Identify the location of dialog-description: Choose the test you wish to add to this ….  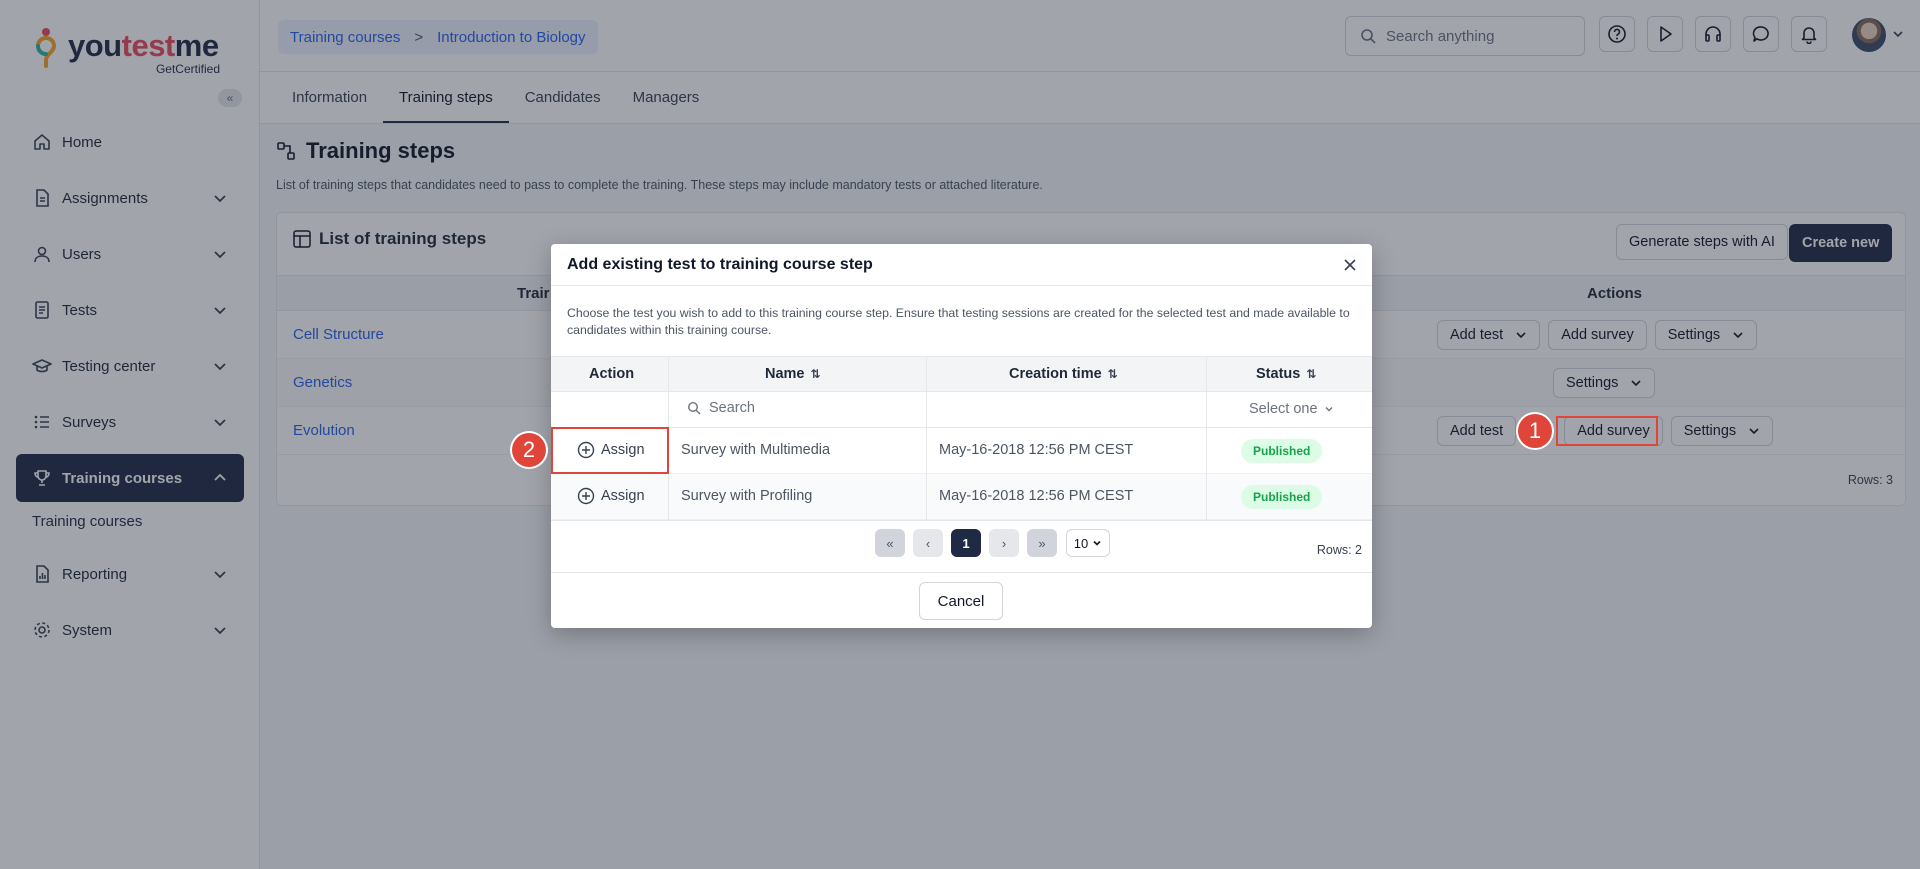
(958, 321).